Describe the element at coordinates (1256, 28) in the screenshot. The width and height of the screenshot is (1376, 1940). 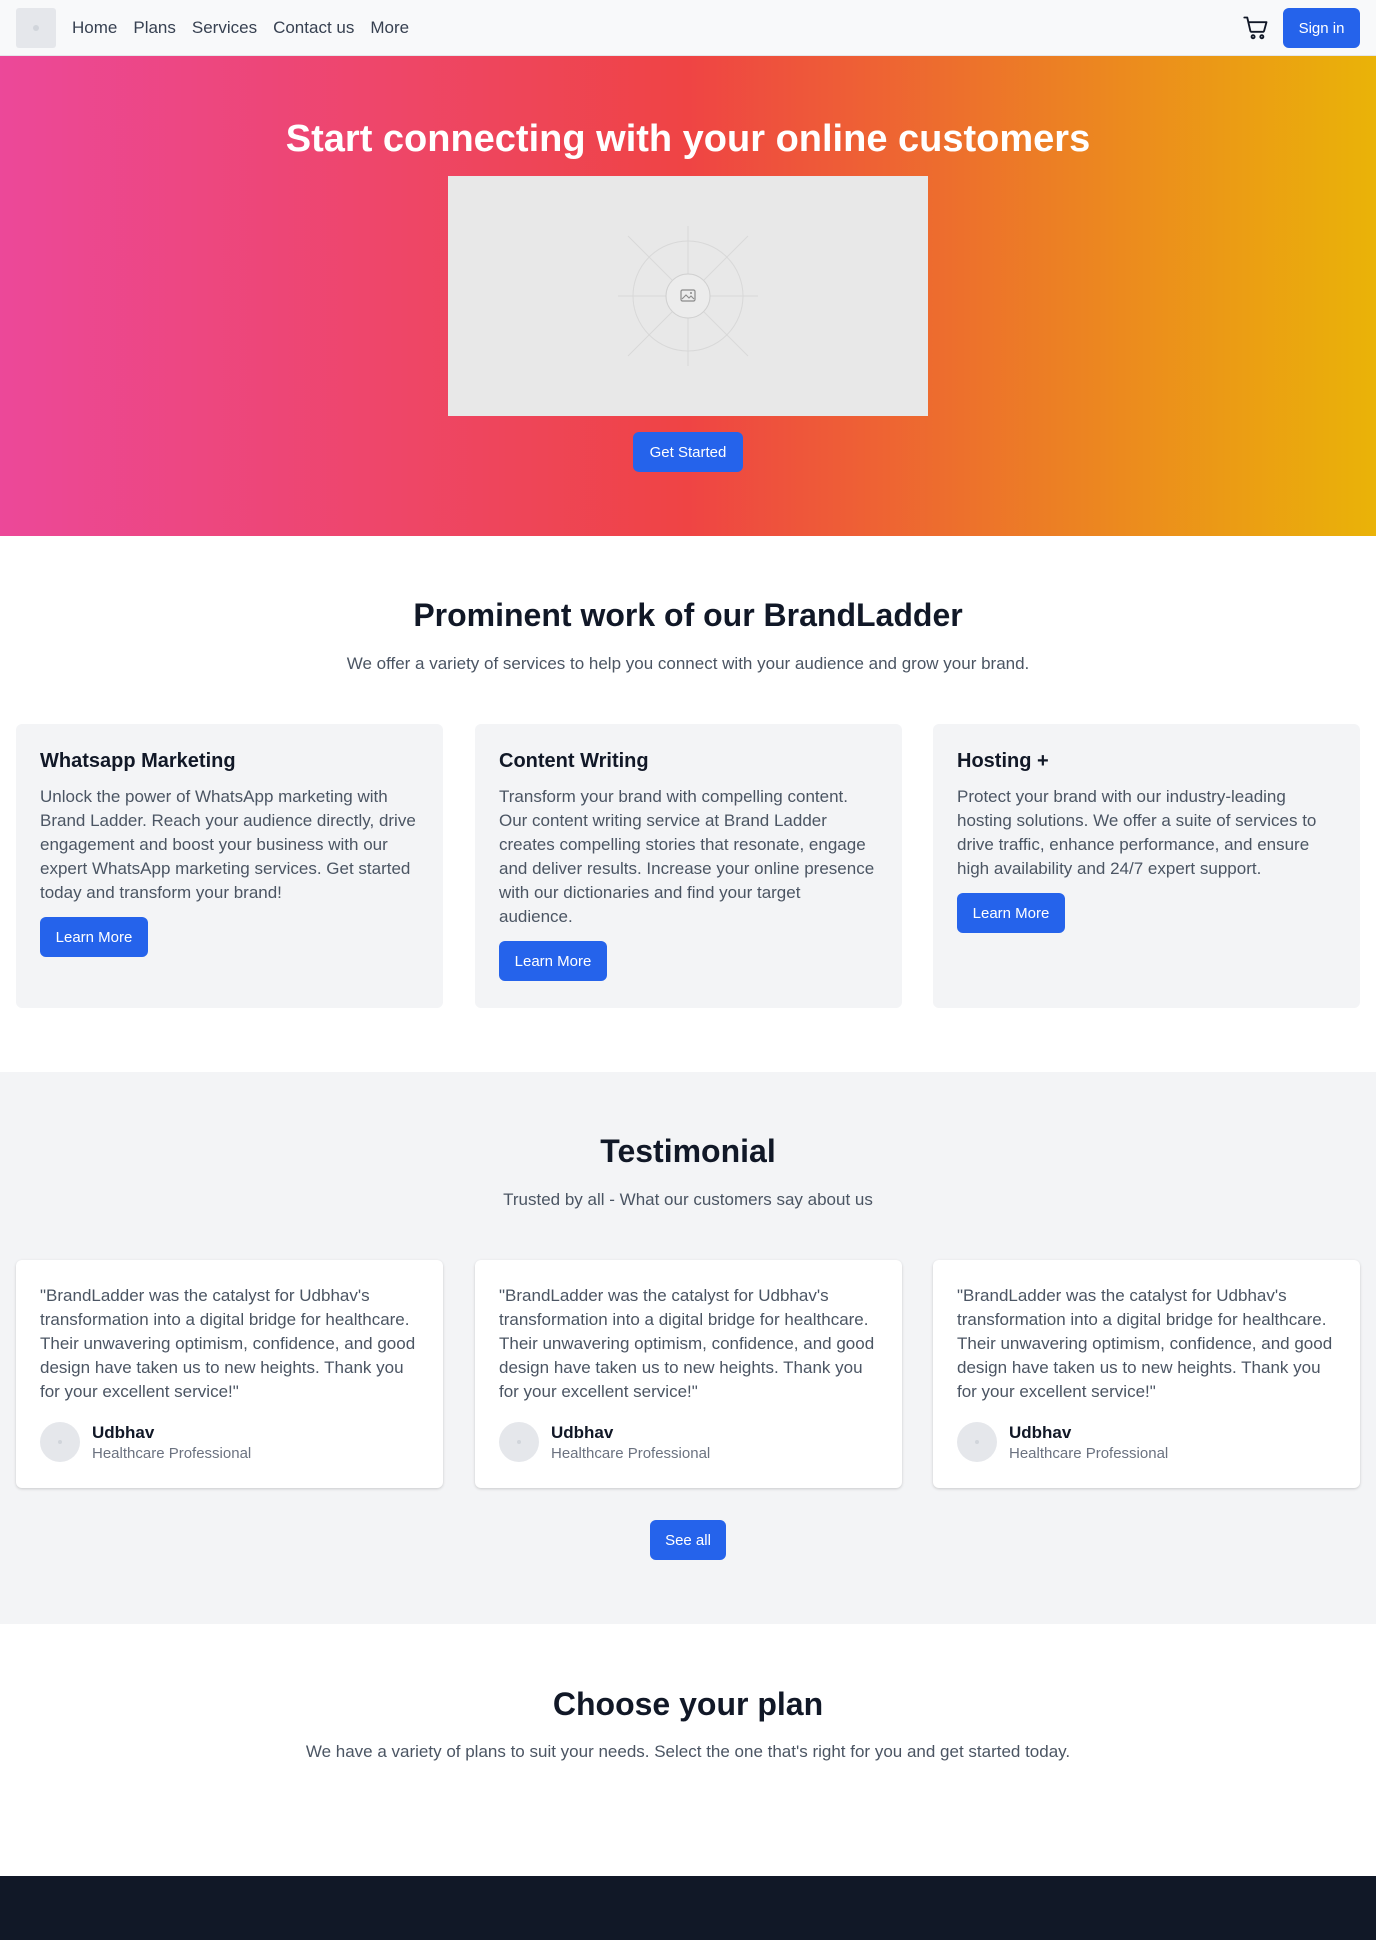
I see `cart-icon` at that location.